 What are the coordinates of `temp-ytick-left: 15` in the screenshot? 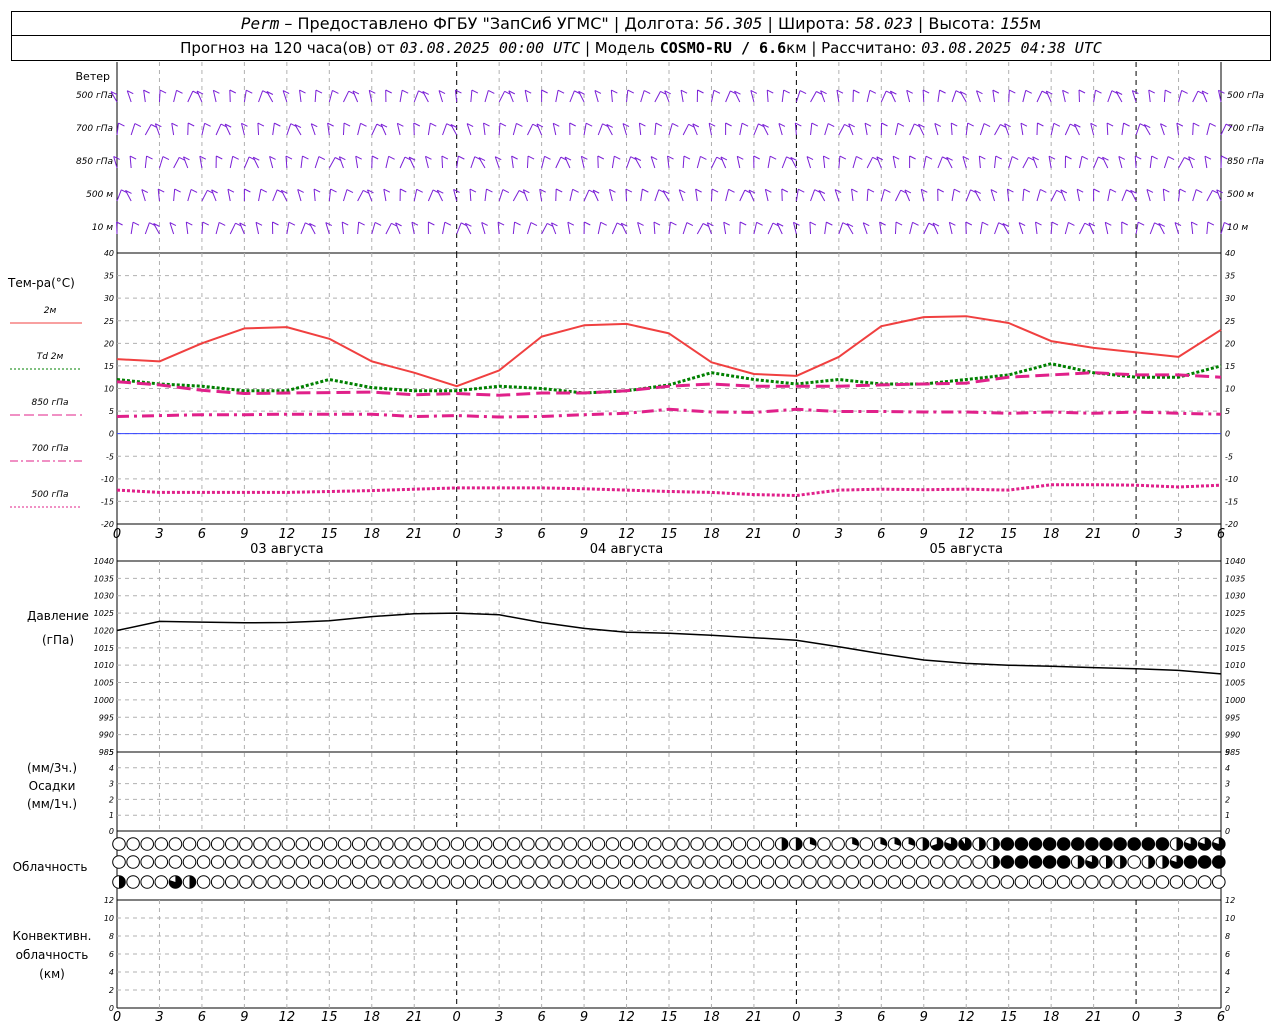 It's located at (109, 366).